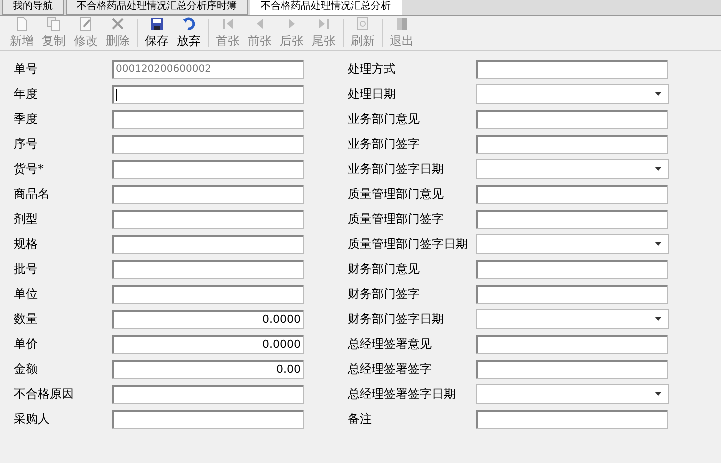 This screenshot has width=721, height=463. I want to click on field-label: 批号, so click(26, 269).